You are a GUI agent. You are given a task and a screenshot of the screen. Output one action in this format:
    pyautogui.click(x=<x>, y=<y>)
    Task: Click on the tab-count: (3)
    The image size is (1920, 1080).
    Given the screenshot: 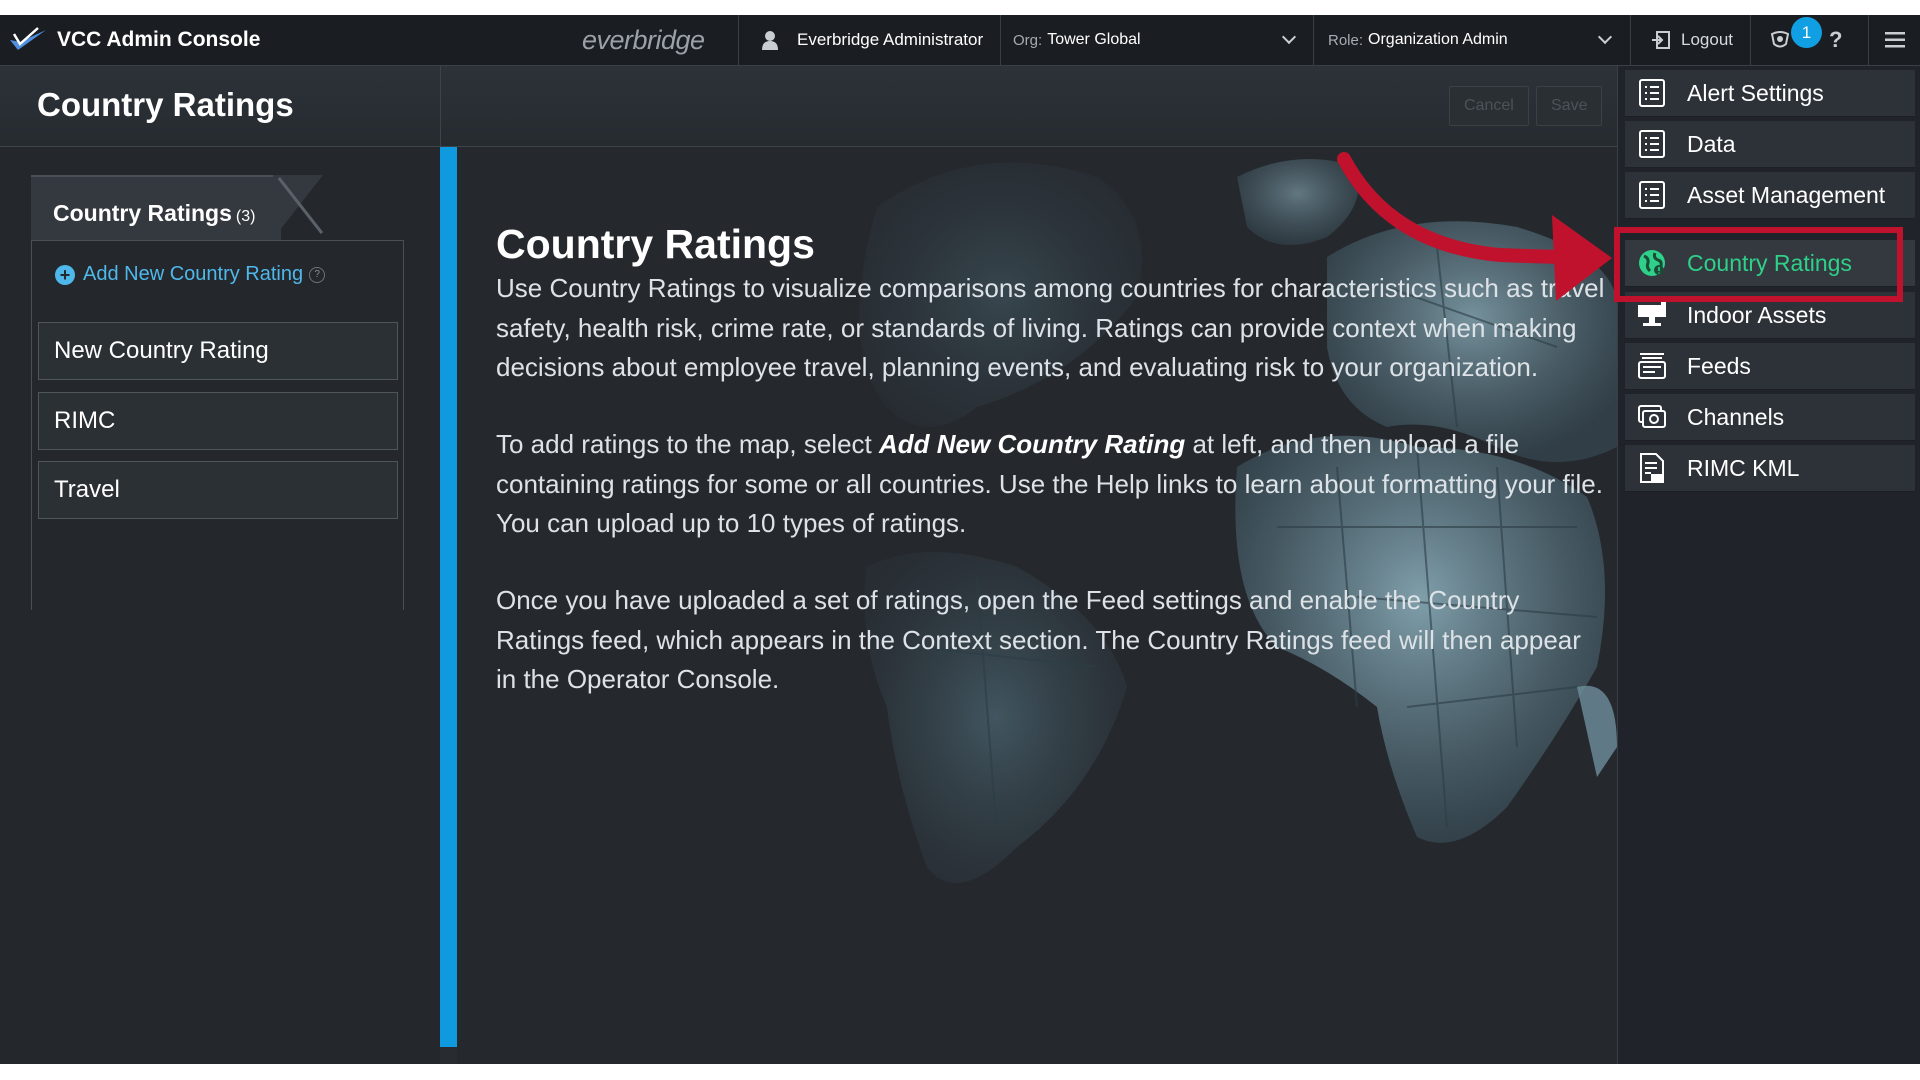 What is the action you would take?
    pyautogui.click(x=245, y=216)
    